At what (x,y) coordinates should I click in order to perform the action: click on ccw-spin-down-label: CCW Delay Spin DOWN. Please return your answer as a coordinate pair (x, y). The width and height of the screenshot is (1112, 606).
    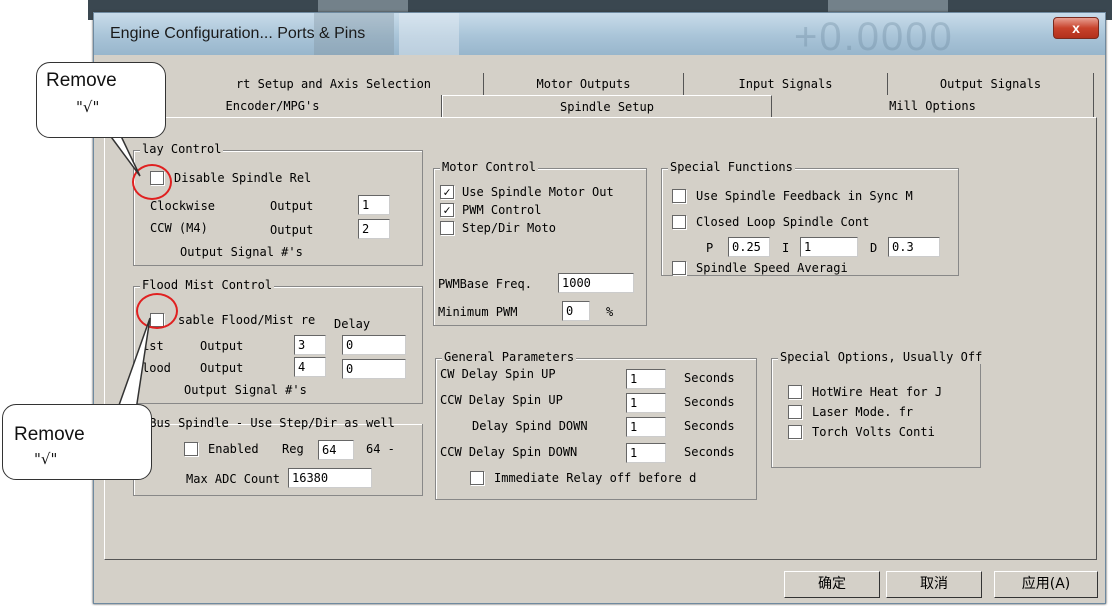
    Looking at the image, I should click on (509, 452).